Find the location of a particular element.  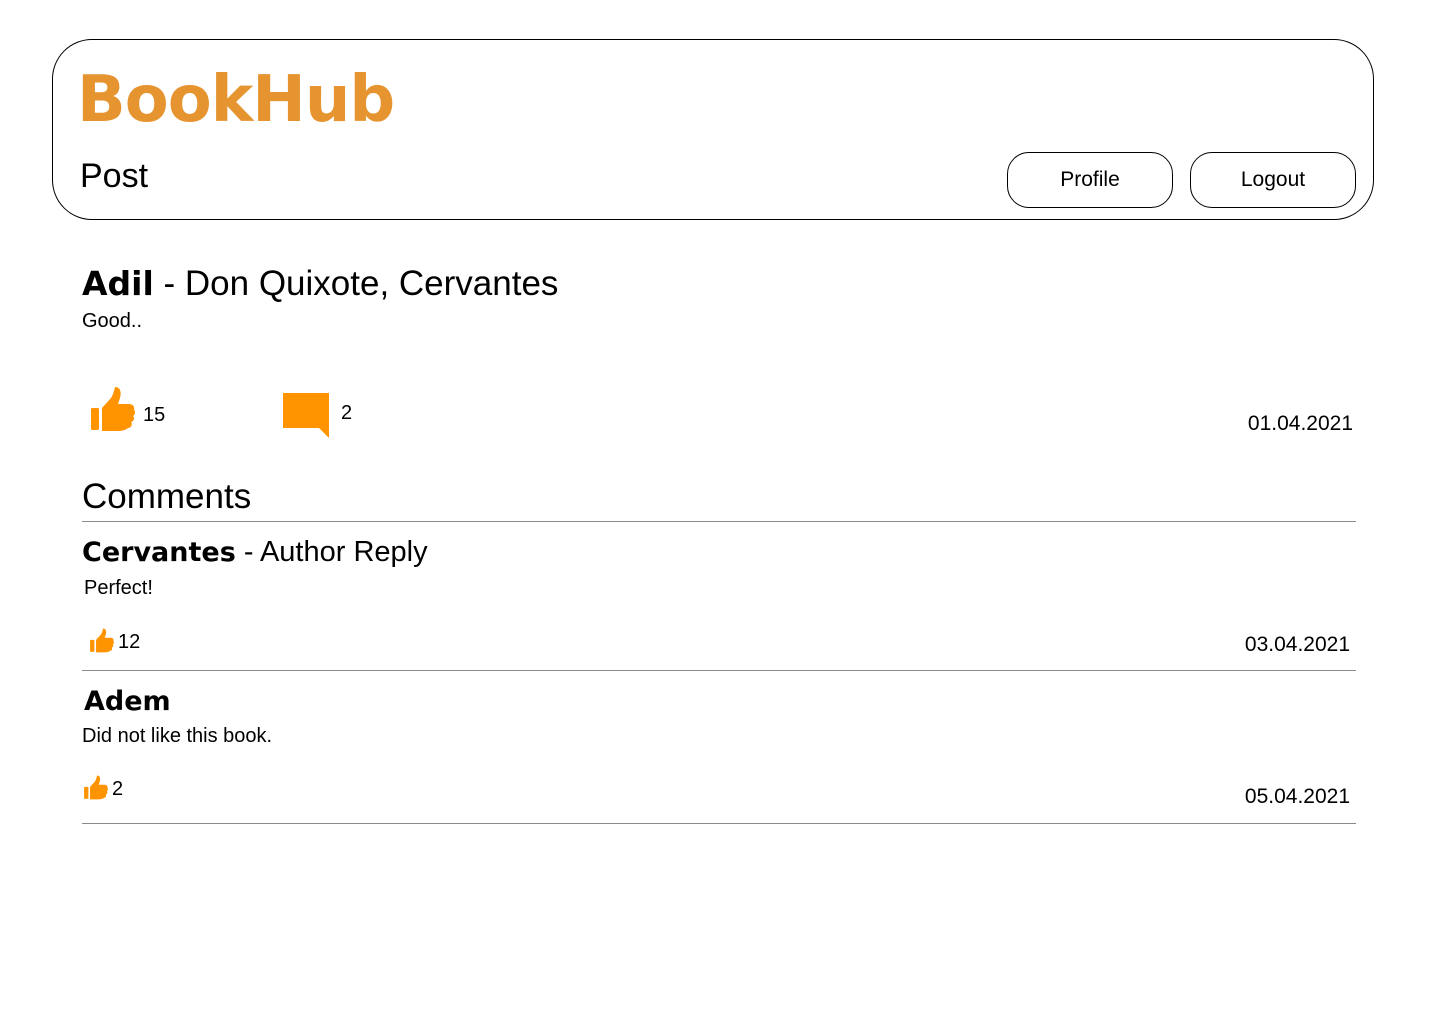

comment-bubble-icon is located at coordinates (306, 415).